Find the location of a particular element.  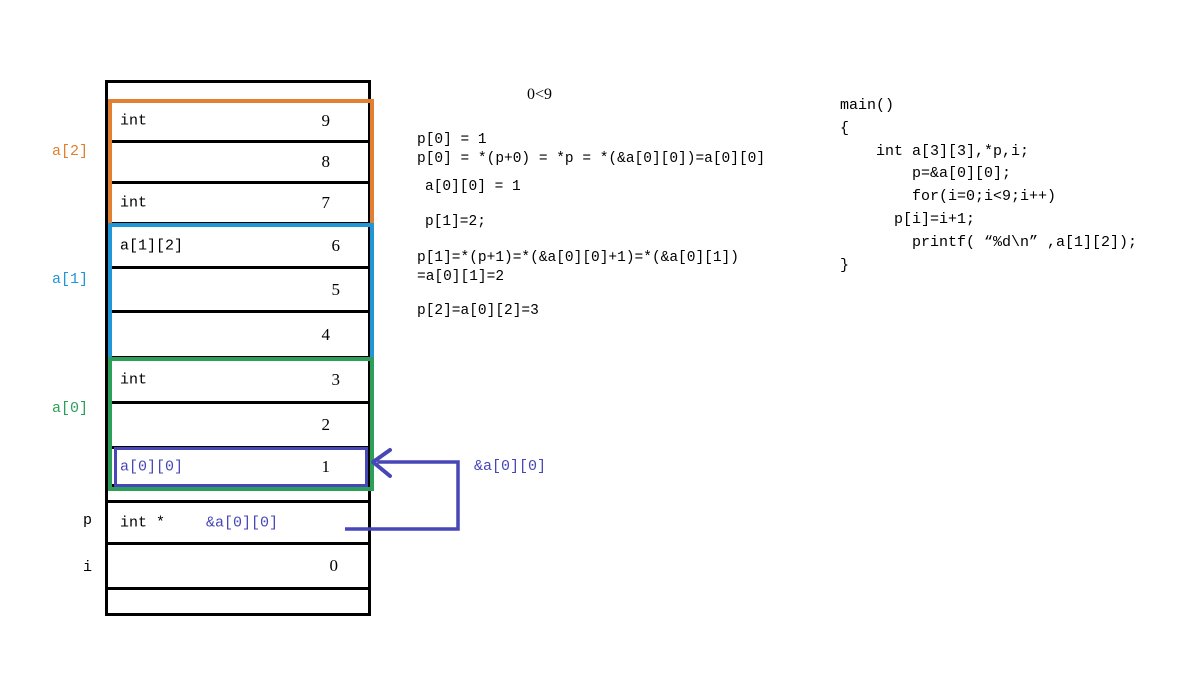

table-row-gap is located at coordinates (238, 495).